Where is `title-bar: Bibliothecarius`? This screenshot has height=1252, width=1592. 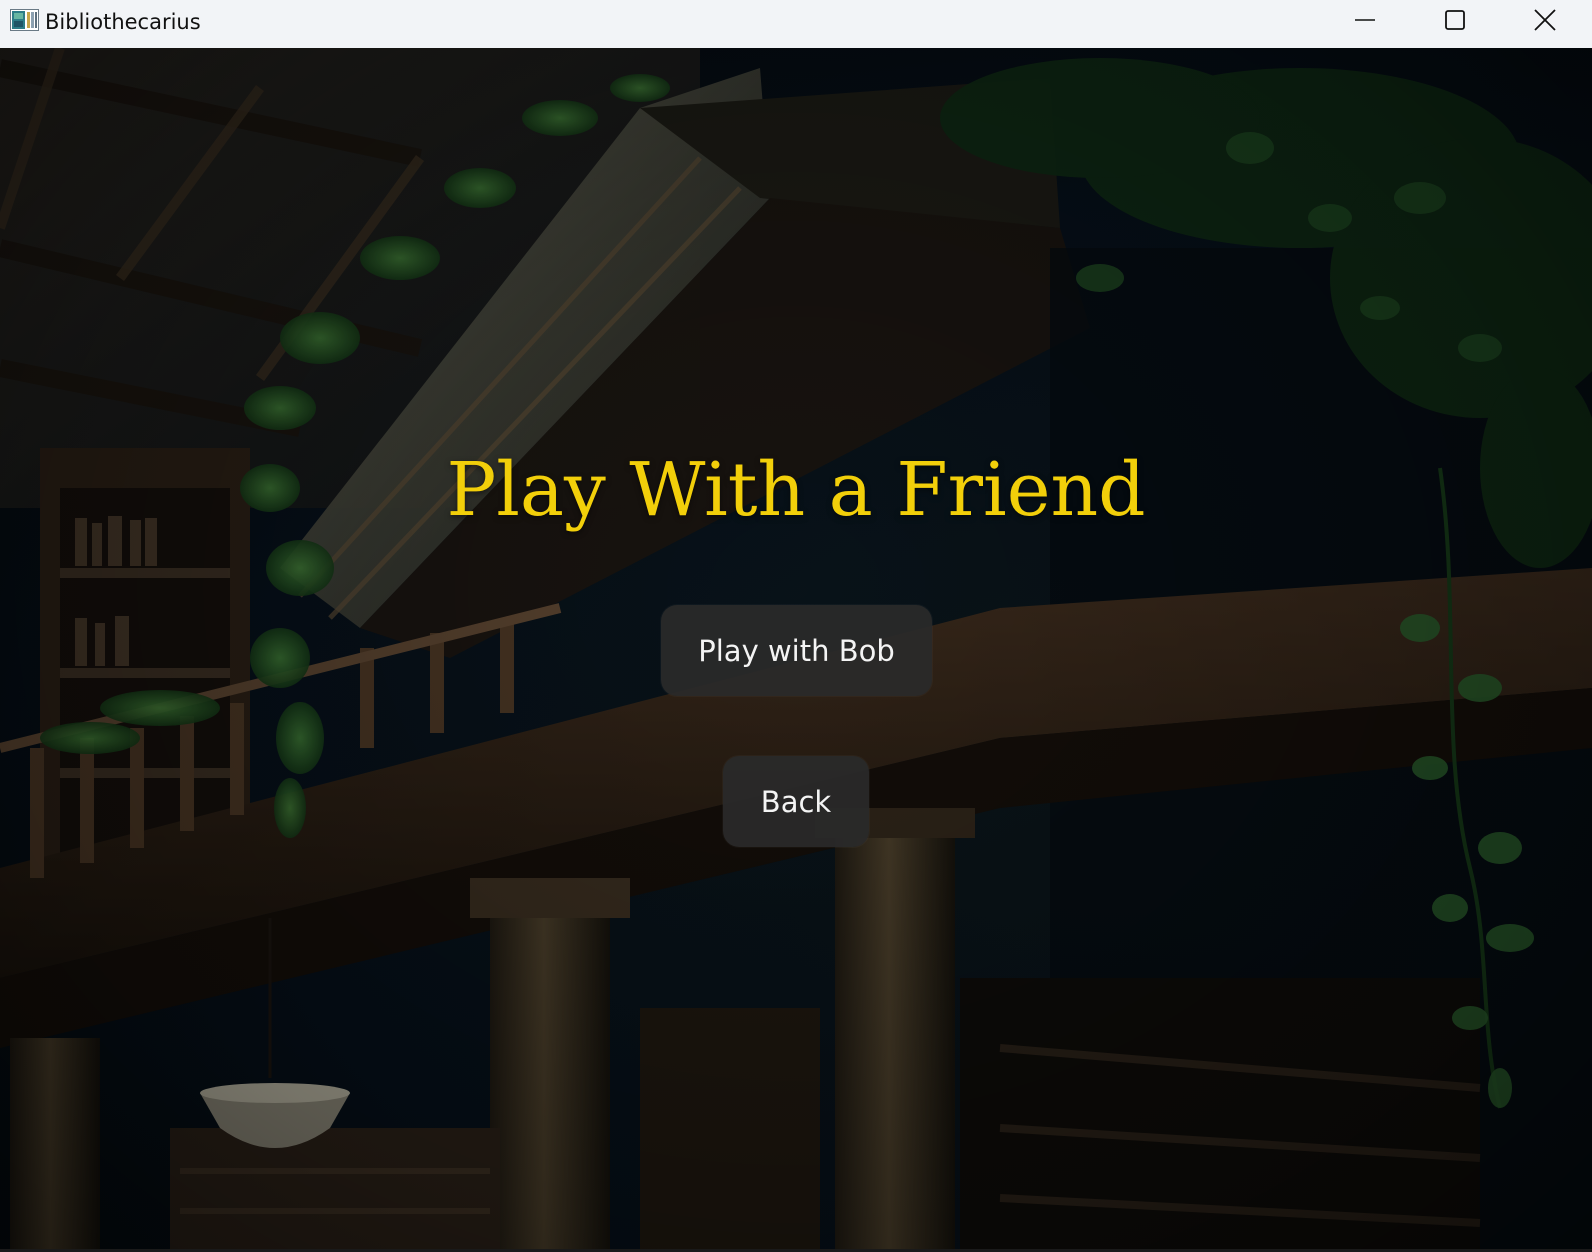 title-bar: Bibliothecarius is located at coordinates (796, 24).